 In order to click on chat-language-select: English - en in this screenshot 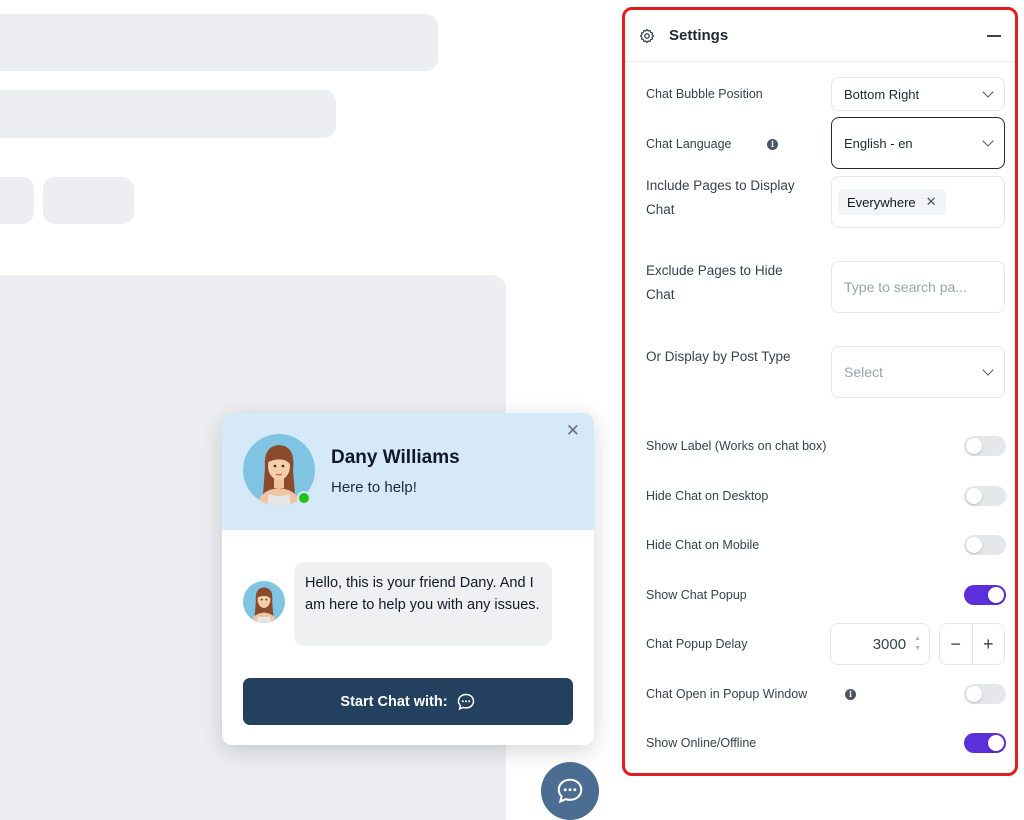, I will do `click(918, 143)`.